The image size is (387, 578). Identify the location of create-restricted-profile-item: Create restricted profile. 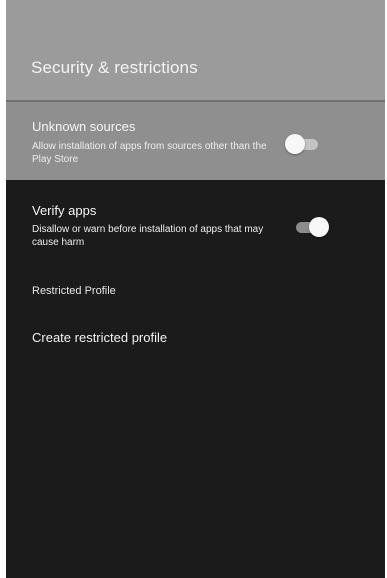
(99, 337).